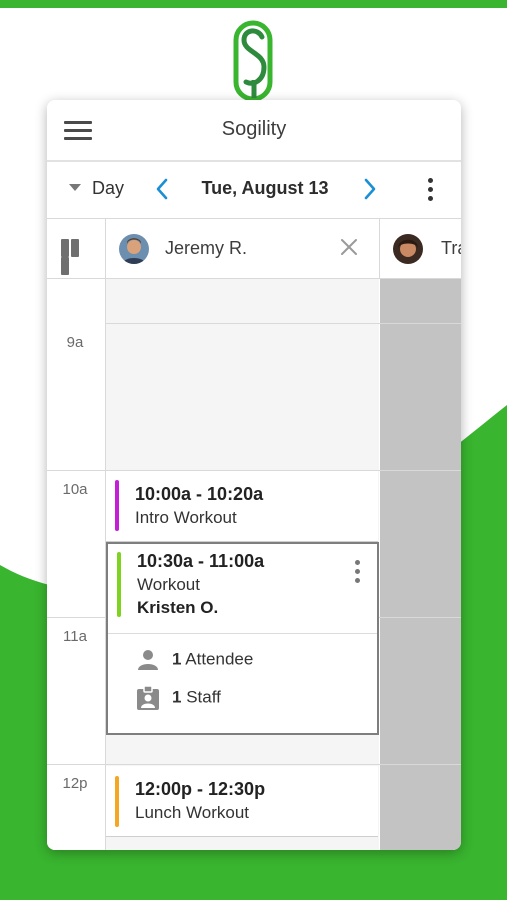 Image resolution: width=507 pixels, height=900 pixels. Describe the element at coordinates (242, 506) in the screenshot. I see `appointment-card: 10:00a - 10:20a Intro Workout` at that location.